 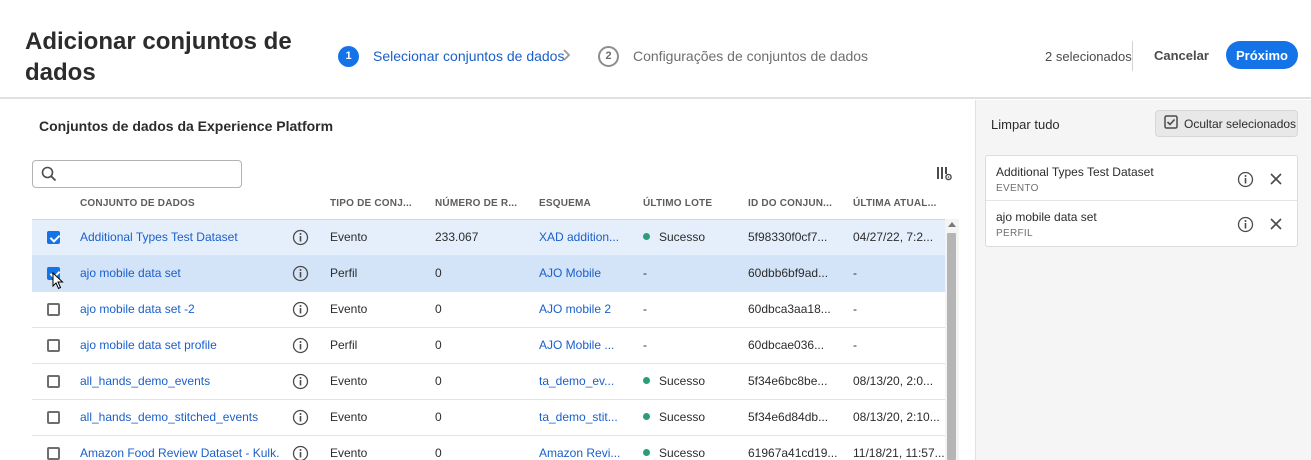 What do you see at coordinates (567, 57) in the screenshot?
I see `chevron-right-icon` at bounding box center [567, 57].